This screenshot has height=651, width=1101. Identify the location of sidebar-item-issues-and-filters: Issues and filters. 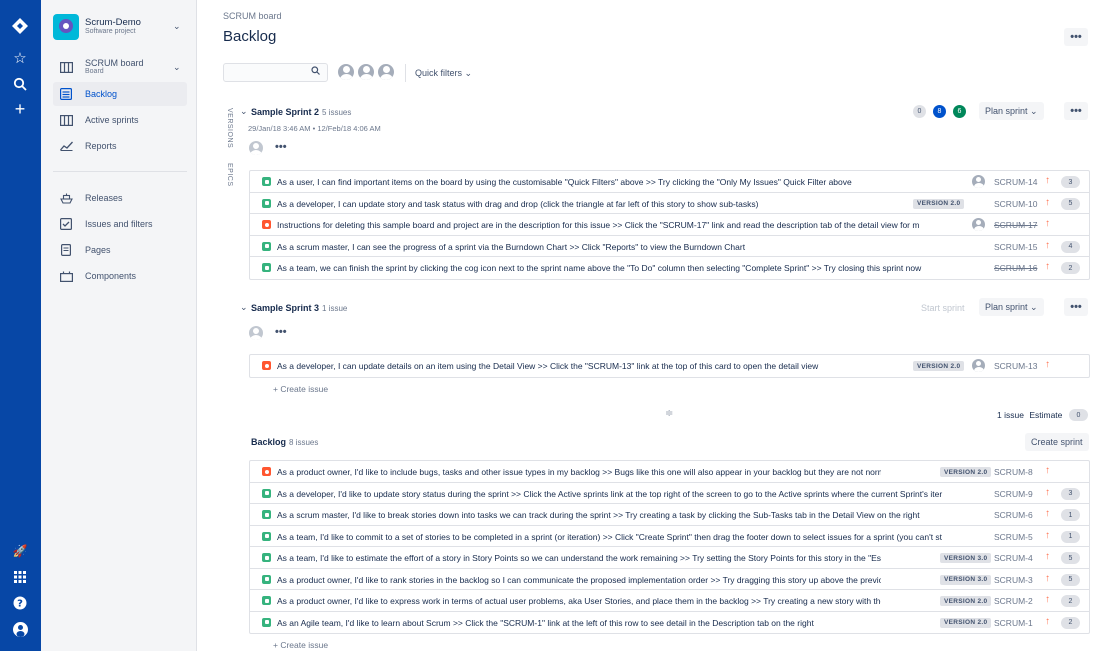
(120, 224).